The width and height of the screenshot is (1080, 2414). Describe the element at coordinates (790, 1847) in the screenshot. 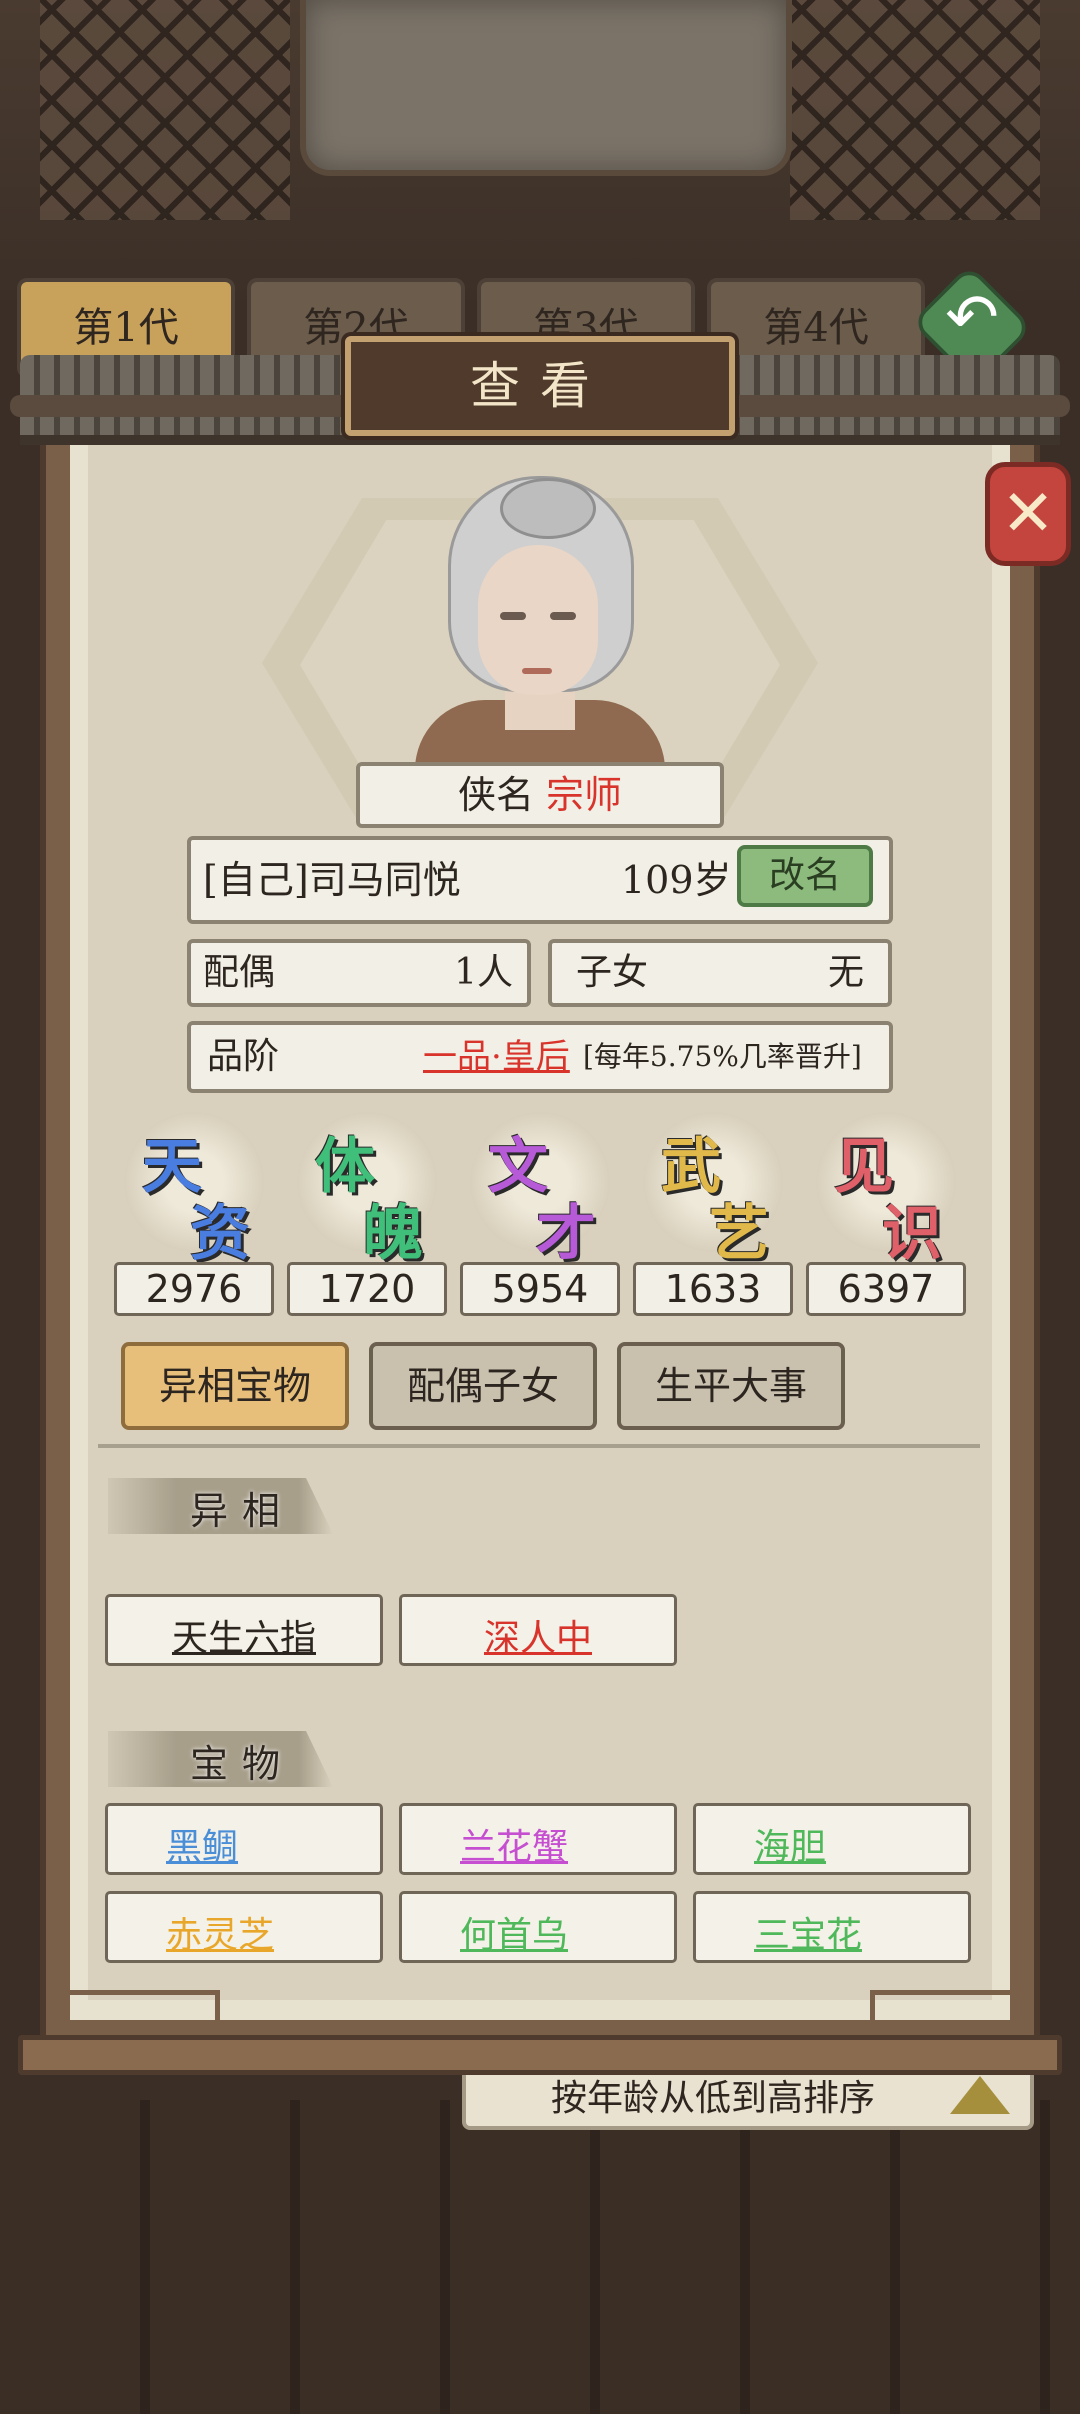

I see `treasure-label: 海胆` at that location.